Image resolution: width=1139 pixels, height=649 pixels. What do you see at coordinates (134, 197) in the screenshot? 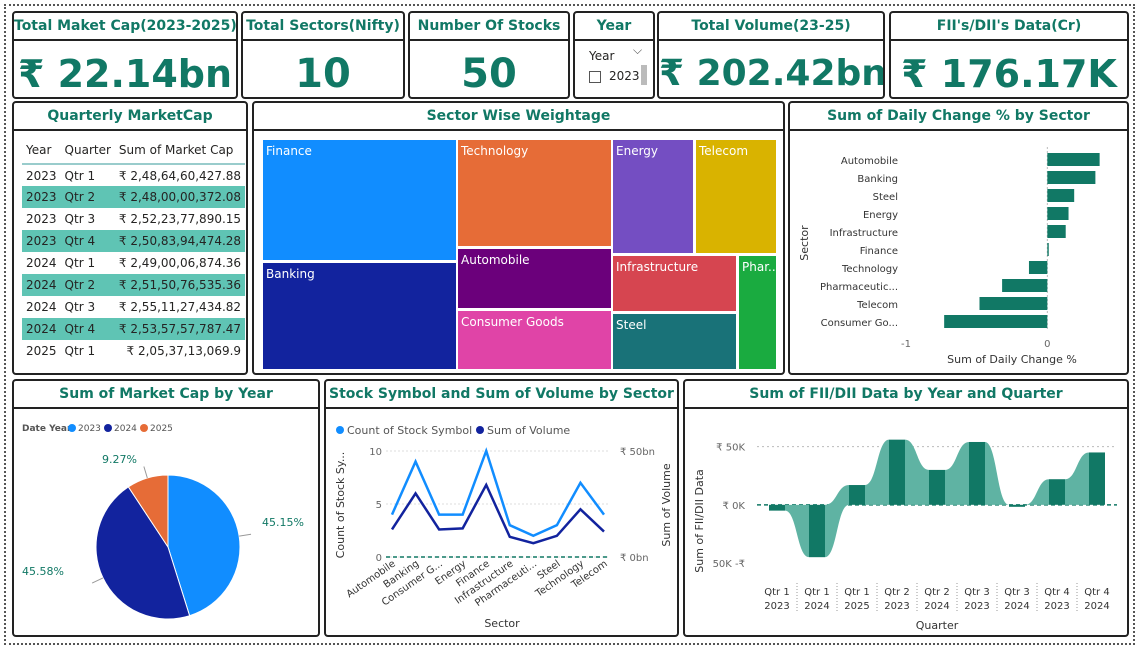
I see `table-row: 2023 Qtr 2 ₹ 2,48,00,00,372.08` at bounding box center [134, 197].